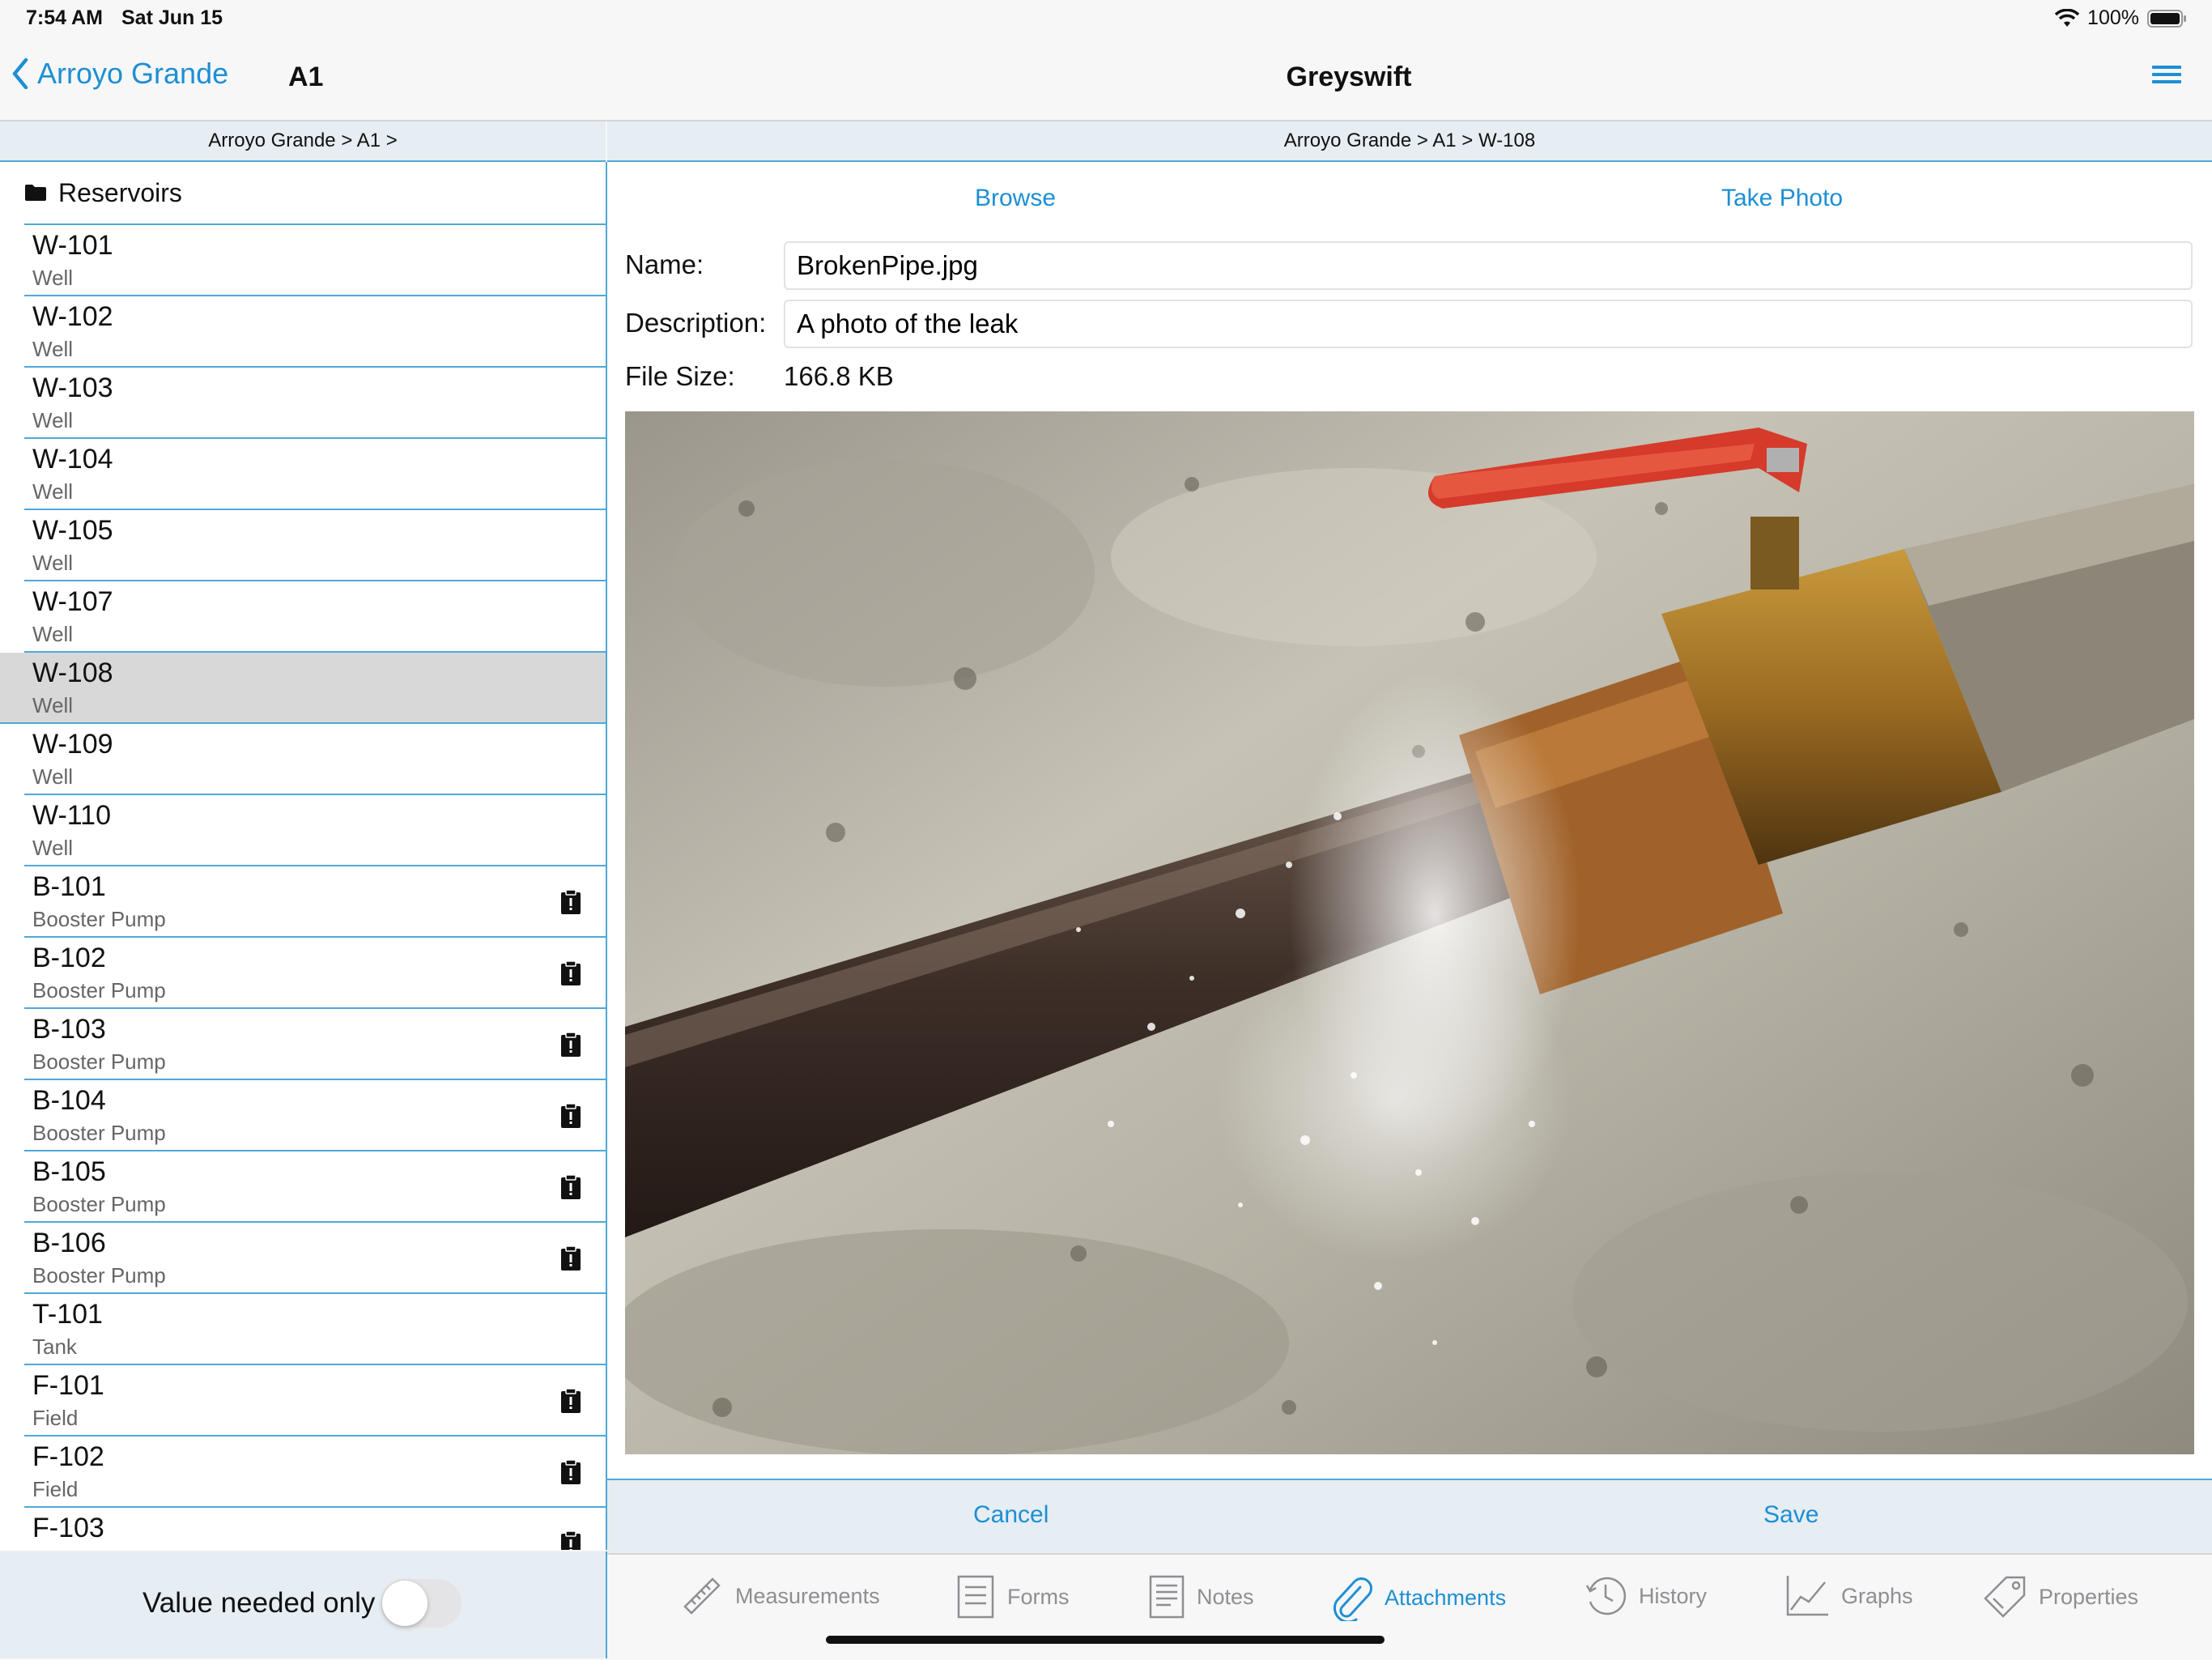 The width and height of the screenshot is (2212, 1660). I want to click on clock-icon, so click(1606, 1596).